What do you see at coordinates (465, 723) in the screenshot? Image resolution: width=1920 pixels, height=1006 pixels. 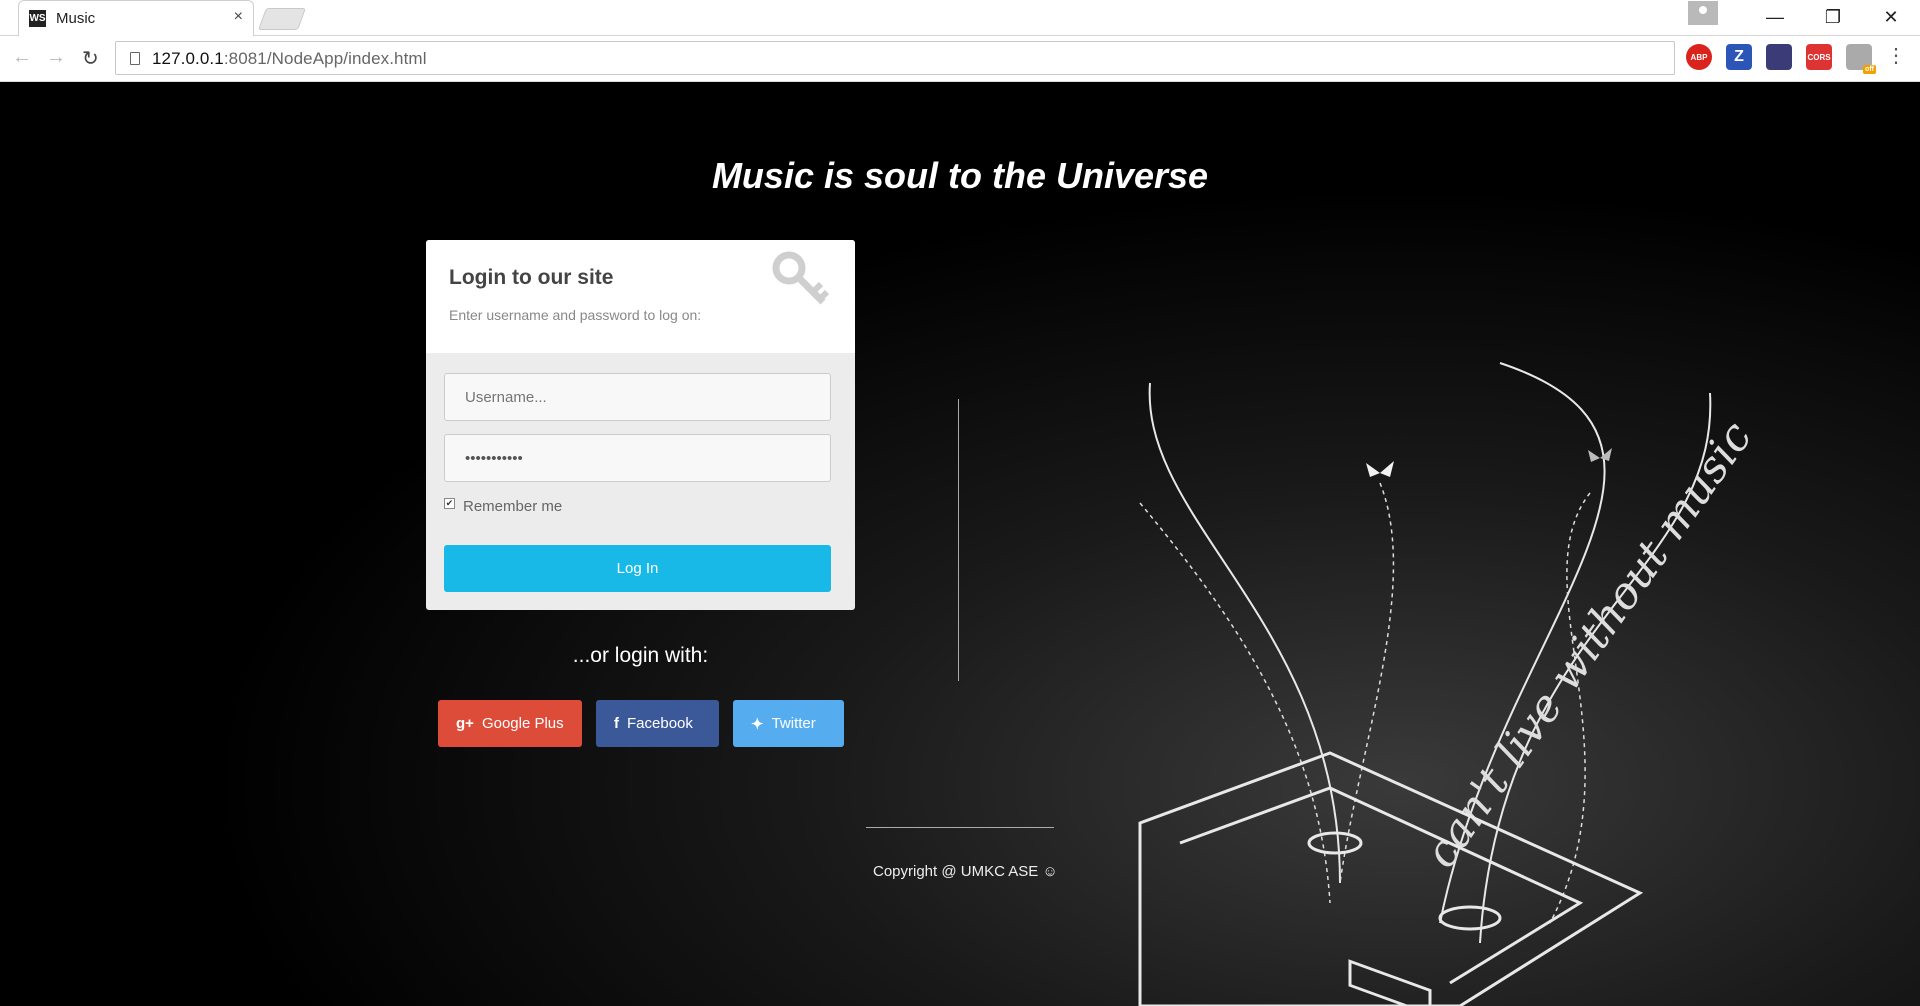 I see `google-plus-icon: g+` at bounding box center [465, 723].